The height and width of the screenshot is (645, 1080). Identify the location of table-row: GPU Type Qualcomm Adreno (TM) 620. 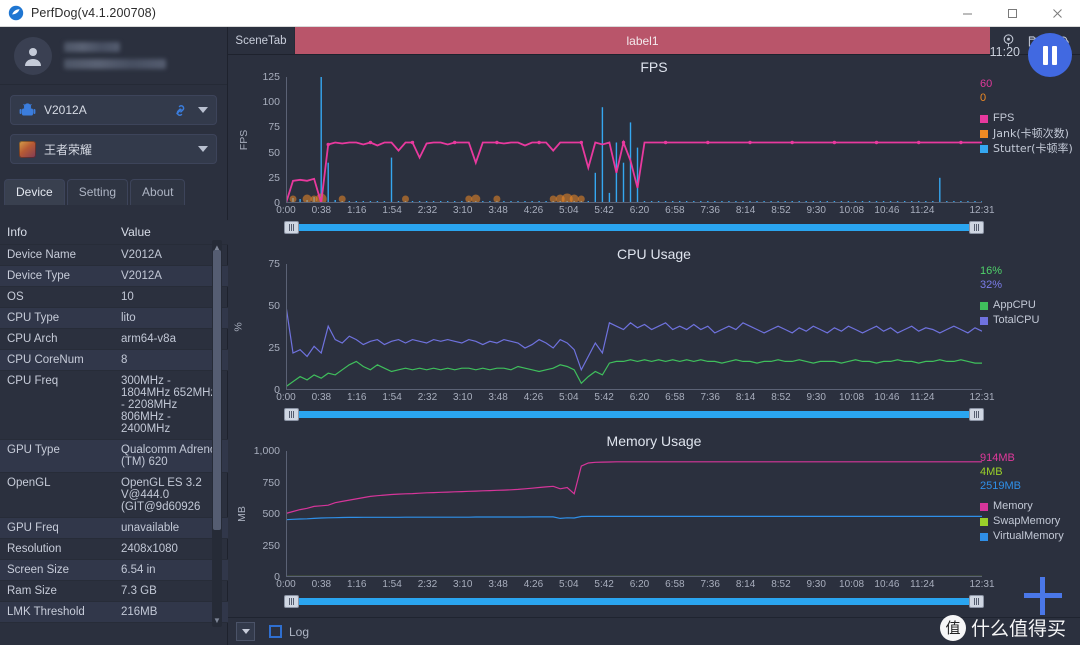
(114, 456).